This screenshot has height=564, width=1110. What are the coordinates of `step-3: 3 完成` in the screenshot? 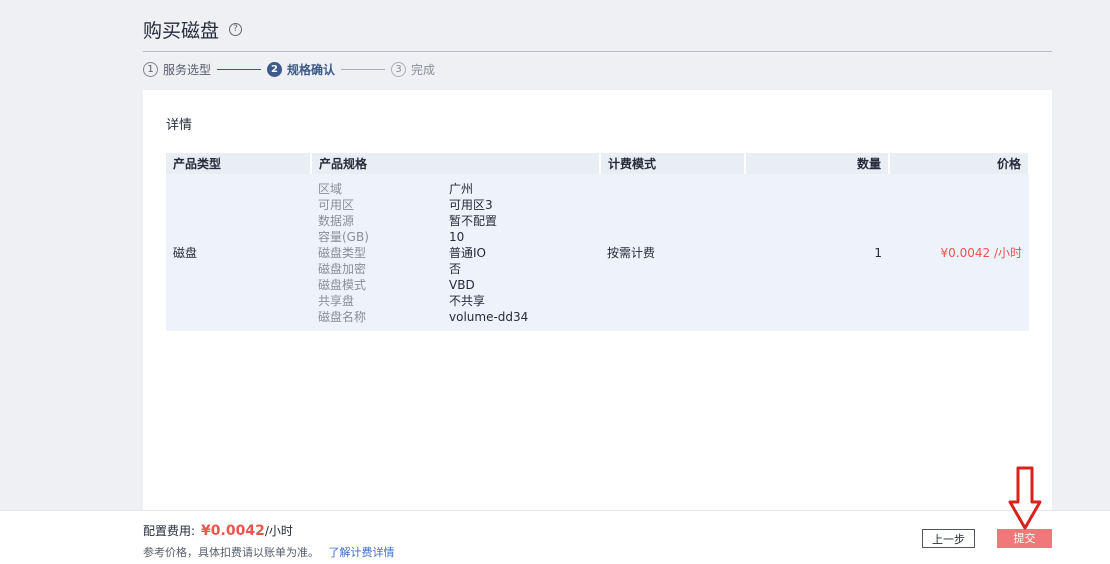 It's located at (413, 69).